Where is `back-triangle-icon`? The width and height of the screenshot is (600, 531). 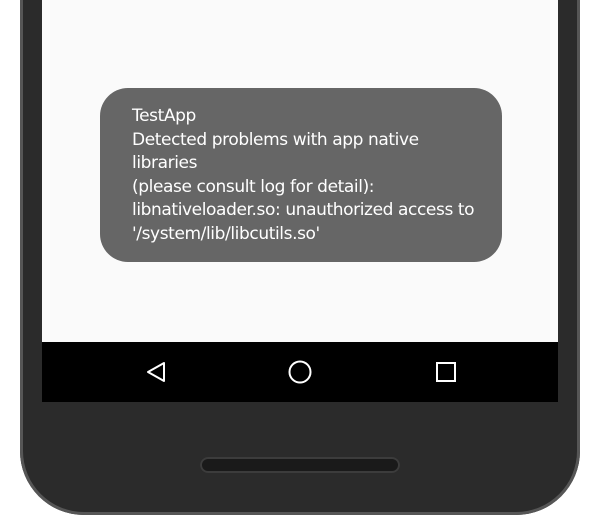
back-triangle-icon is located at coordinates (156, 372).